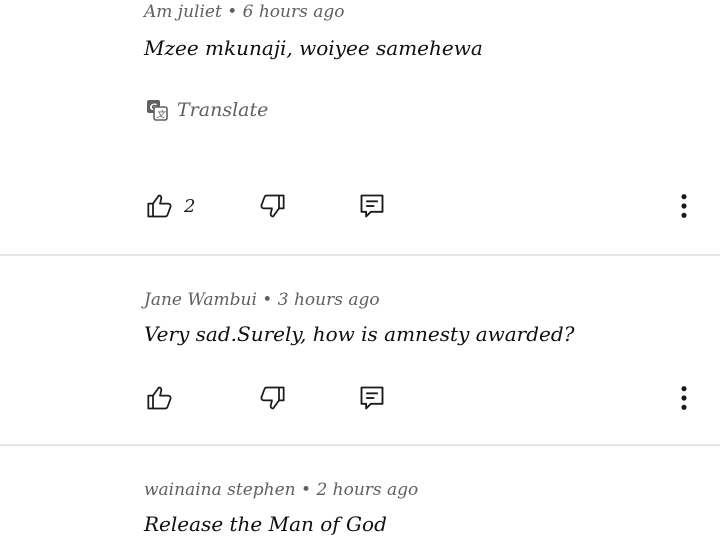 This screenshot has height=550, width=720. I want to click on comment-meta: Am juliet • 6 hours ago, so click(244, 12).